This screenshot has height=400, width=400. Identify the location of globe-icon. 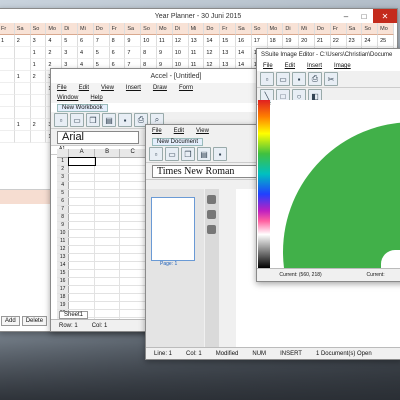
(211, 229).